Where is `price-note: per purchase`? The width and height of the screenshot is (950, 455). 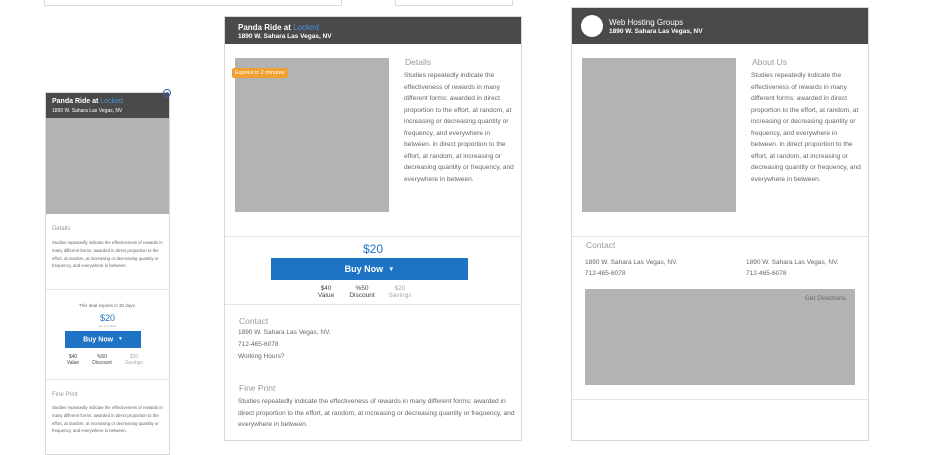 price-note: per purchase is located at coordinates (107, 326).